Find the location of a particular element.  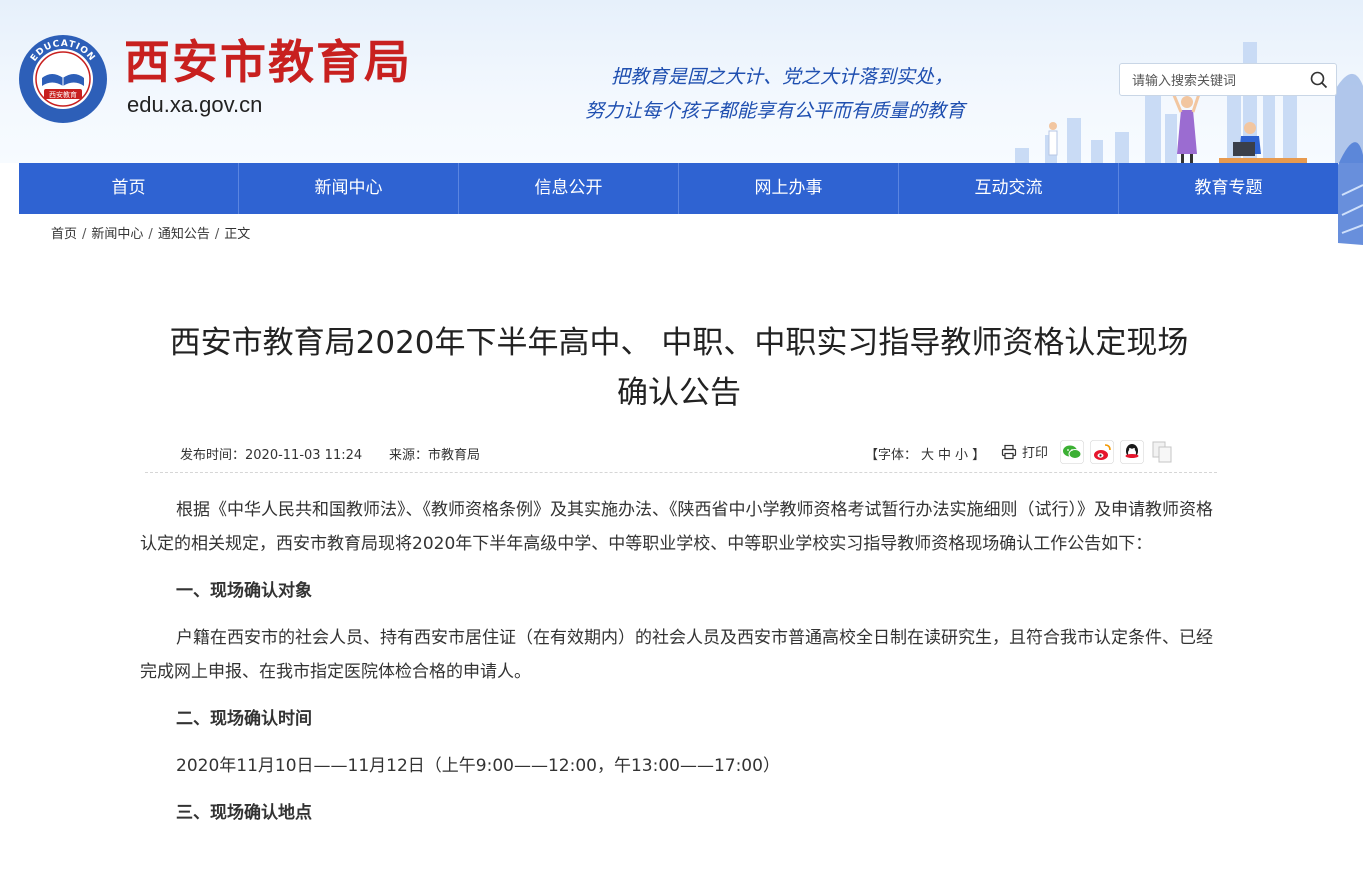

education-emblem-logo: EDUCATION 西安教育 is located at coordinates (63, 79).